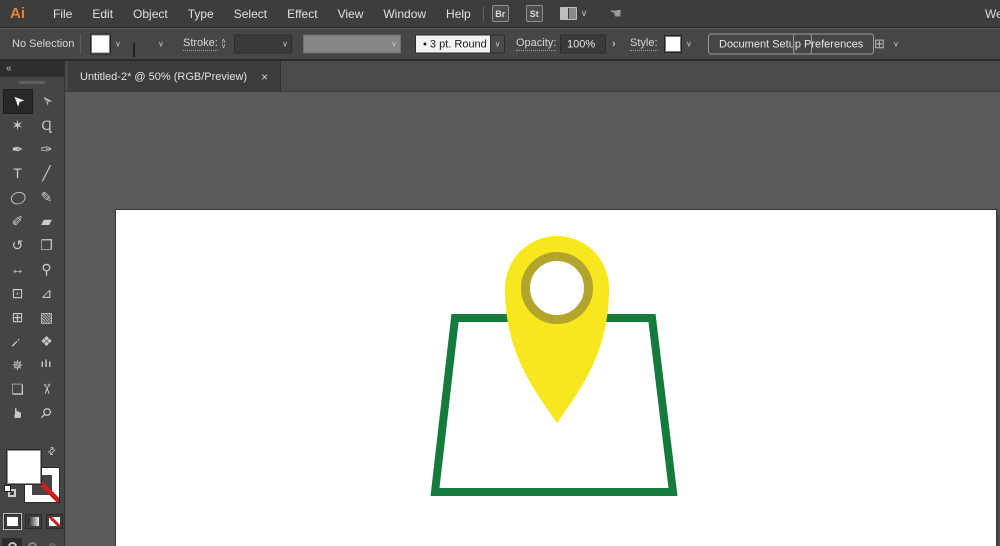 The image size is (1000, 546). What do you see at coordinates (47, 221) in the screenshot?
I see `eraser-tool: ▰` at bounding box center [47, 221].